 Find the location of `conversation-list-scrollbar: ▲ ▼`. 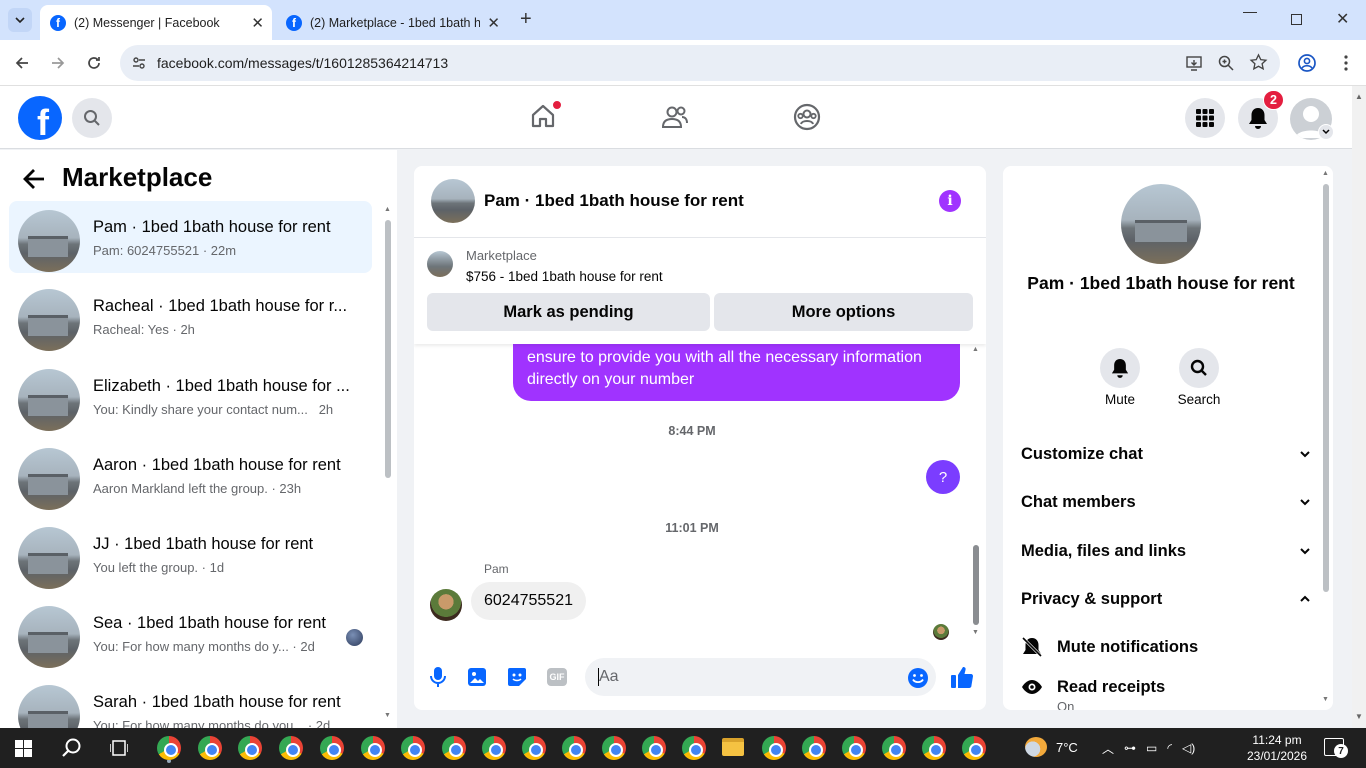

conversation-list-scrollbar: ▲ ▼ is located at coordinates (388, 463).